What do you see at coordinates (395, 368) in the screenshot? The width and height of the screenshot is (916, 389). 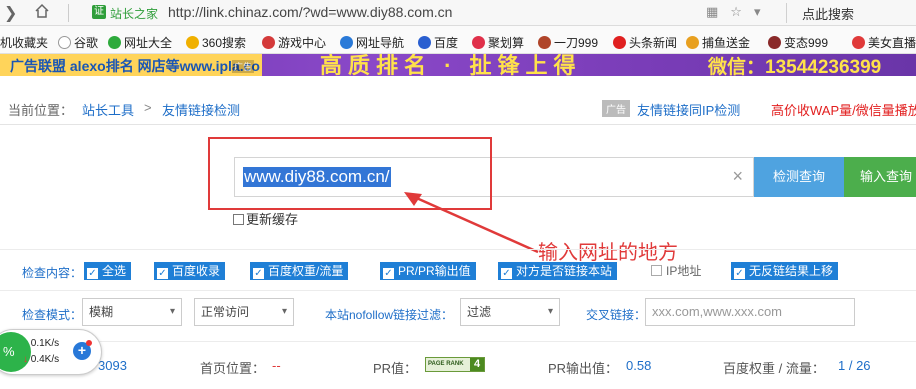 I see `pr-label: PR值：` at bounding box center [395, 368].